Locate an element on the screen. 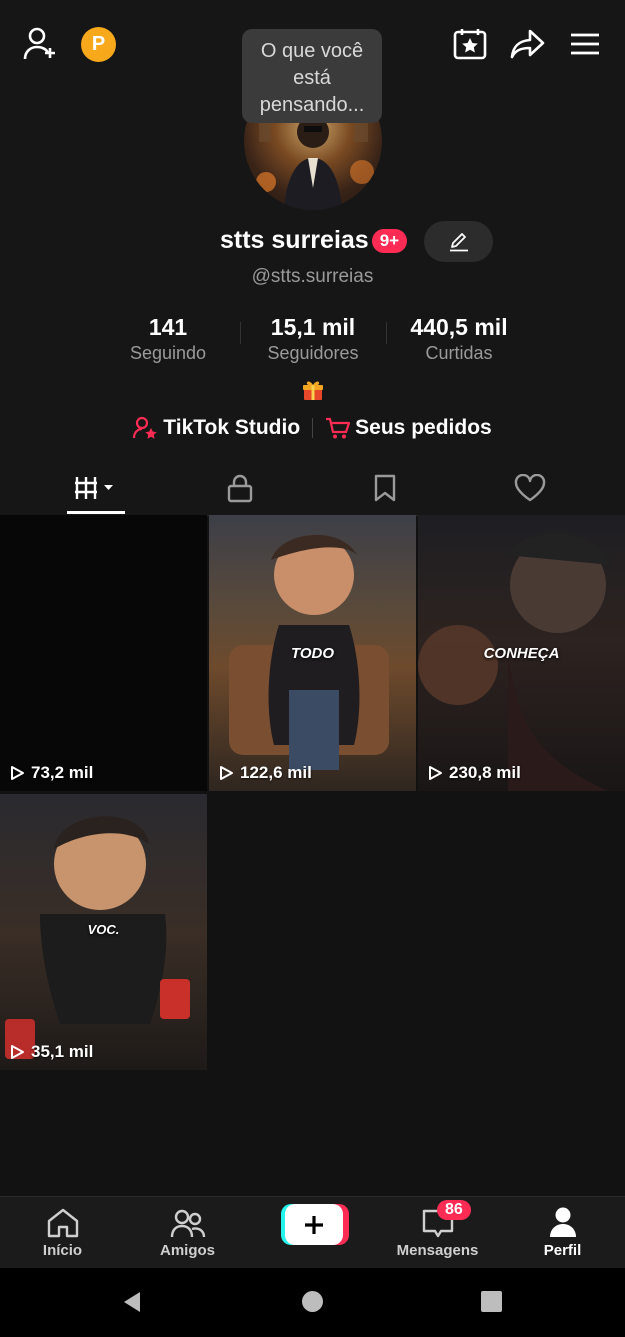 This screenshot has height=1337, width=625. video-thumbnail: TODO 122,6 mil is located at coordinates (312, 653).